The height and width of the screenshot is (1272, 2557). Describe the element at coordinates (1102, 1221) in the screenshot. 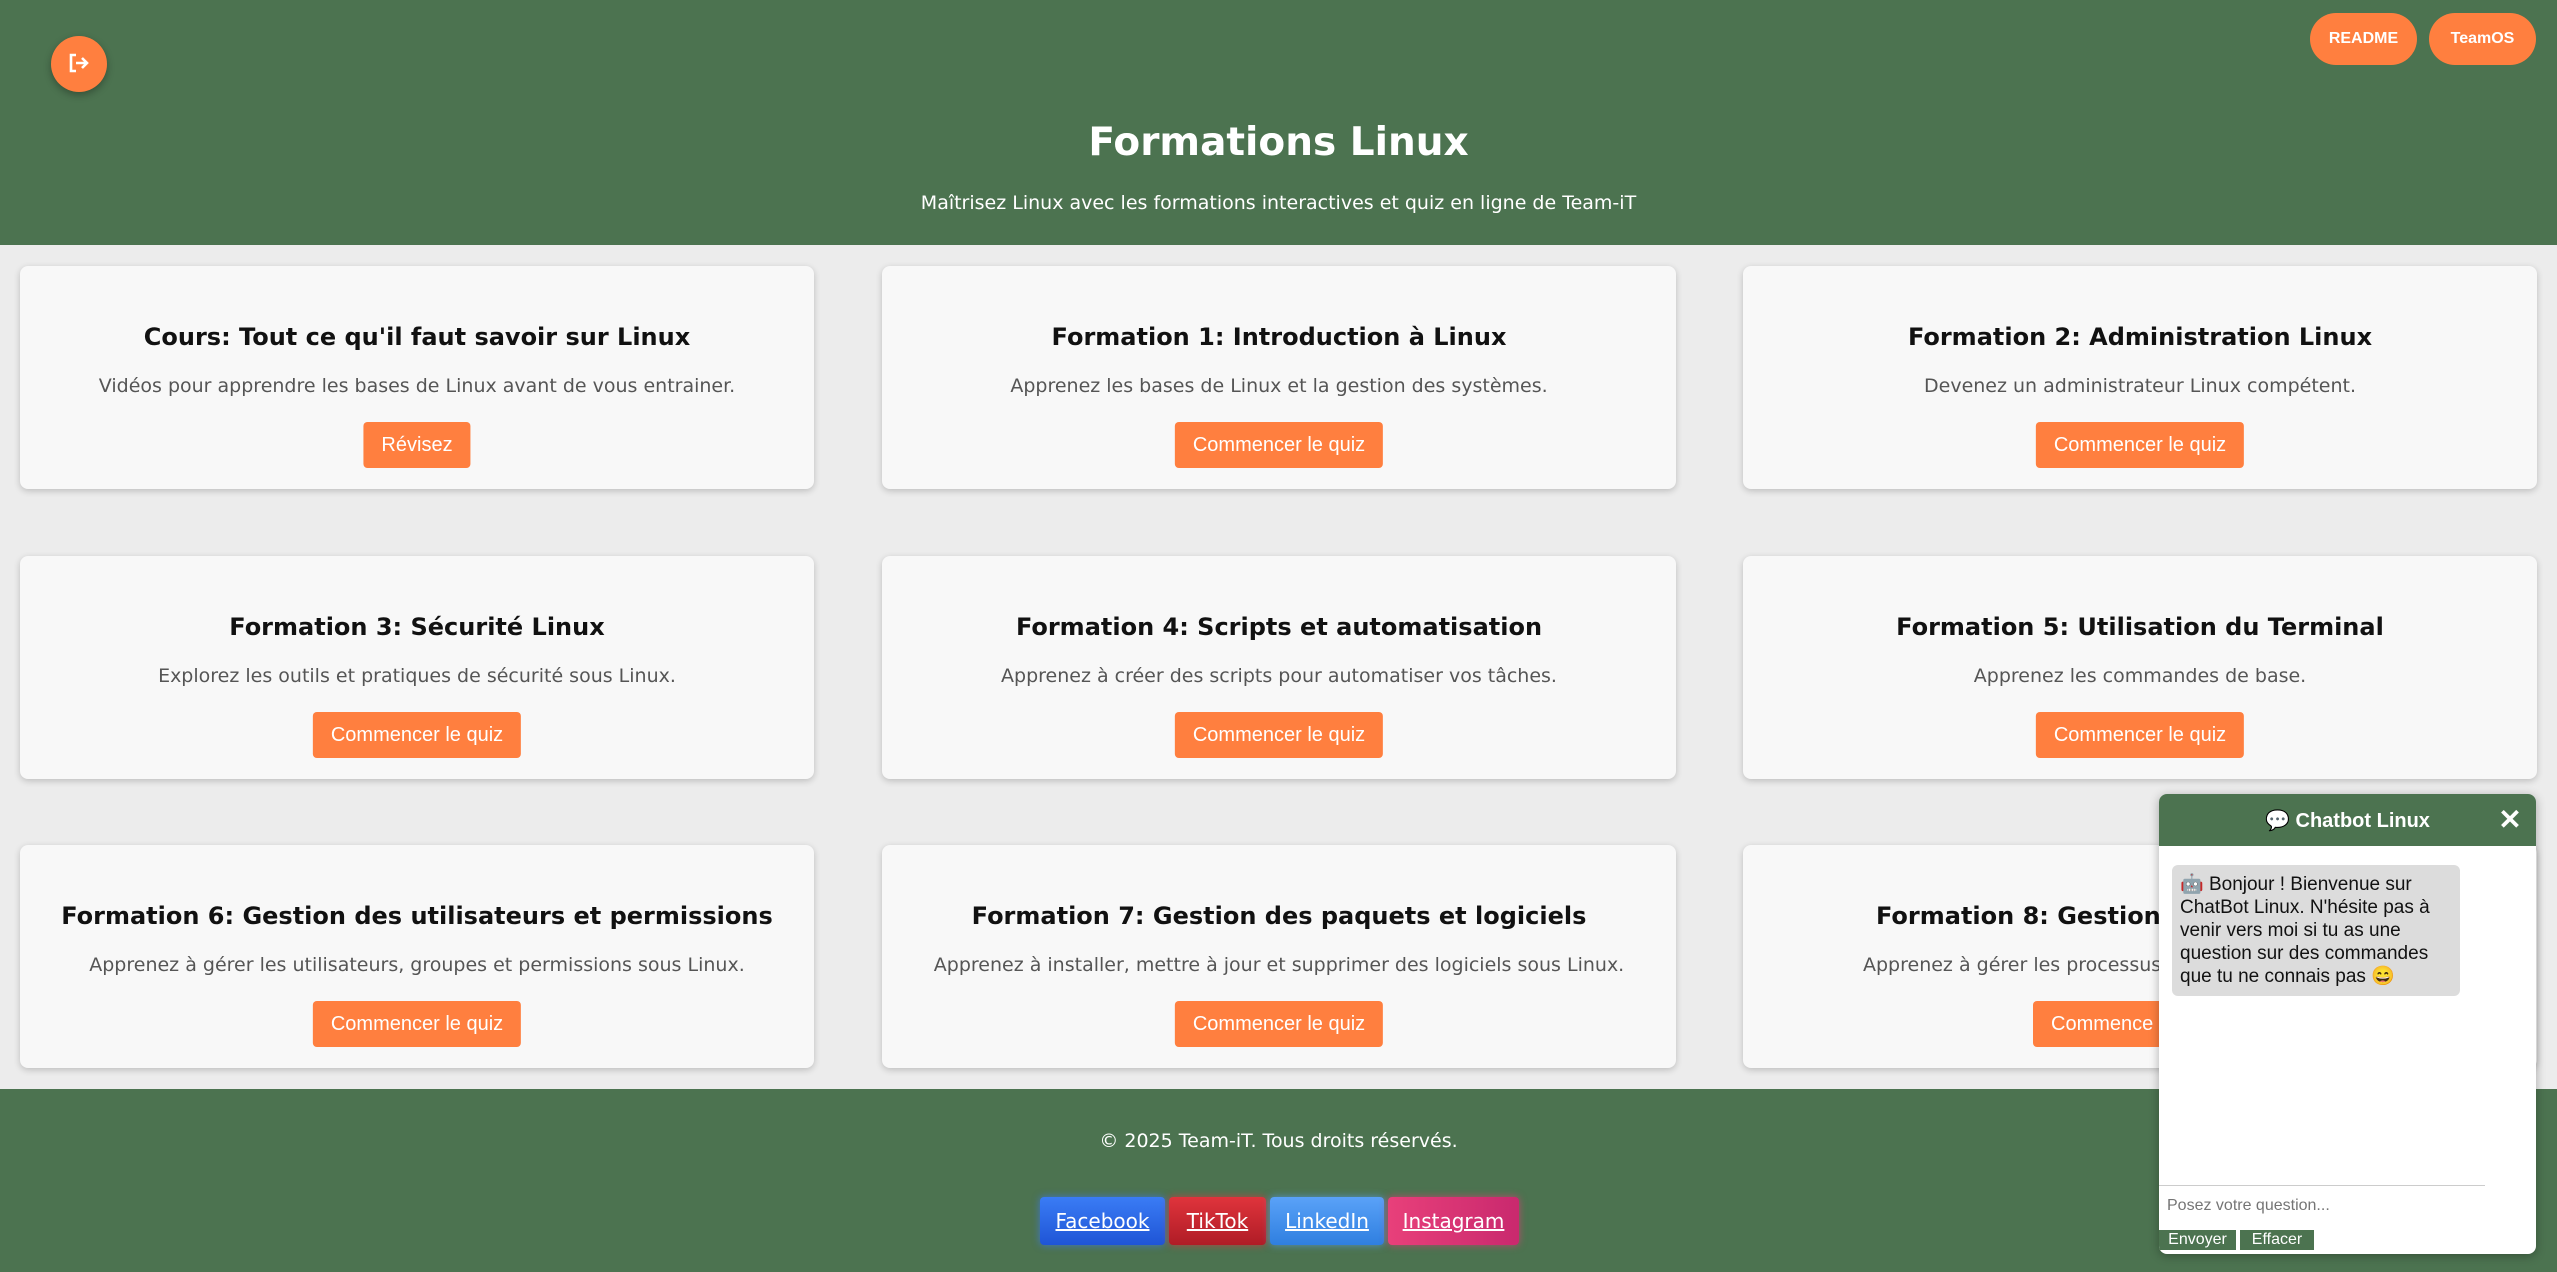

I see `facebook-link: Facebook` at that location.